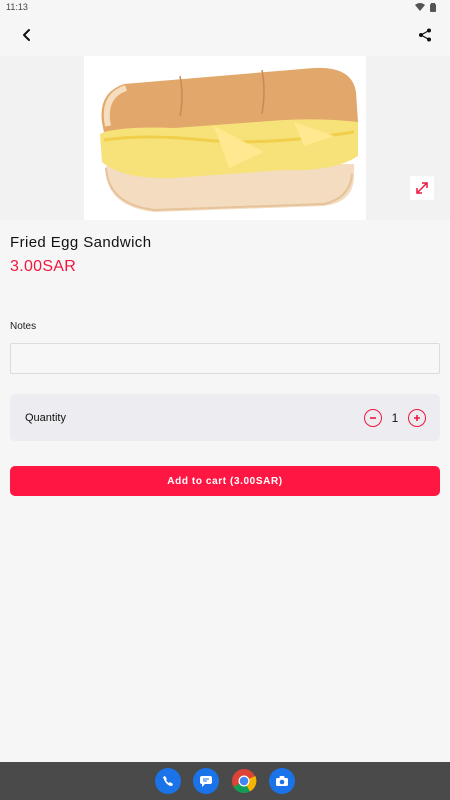  I want to click on decrement-button, so click(373, 417).